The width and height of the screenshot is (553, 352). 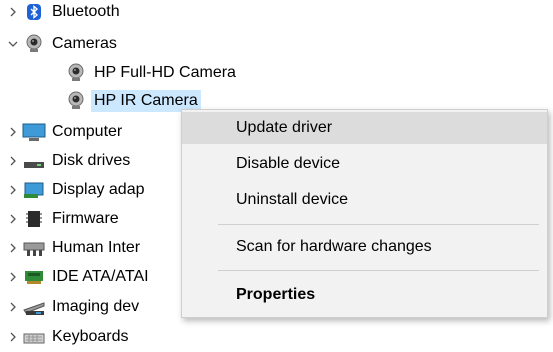 What do you see at coordinates (96, 306) in the screenshot?
I see `tree-item-label: Imaging dev` at bounding box center [96, 306].